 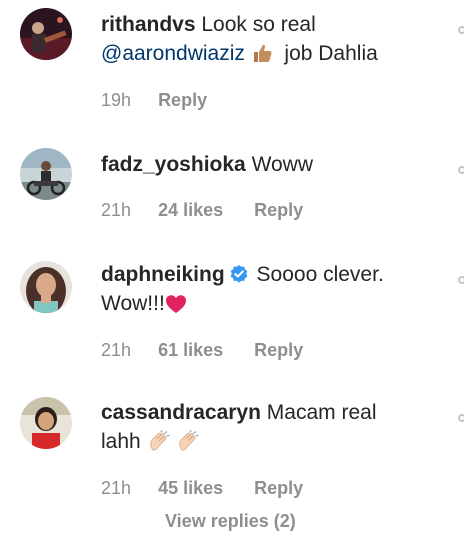 What do you see at coordinates (116, 100) in the screenshot?
I see `comment-time: 19h` at bounding box center [116, 100].